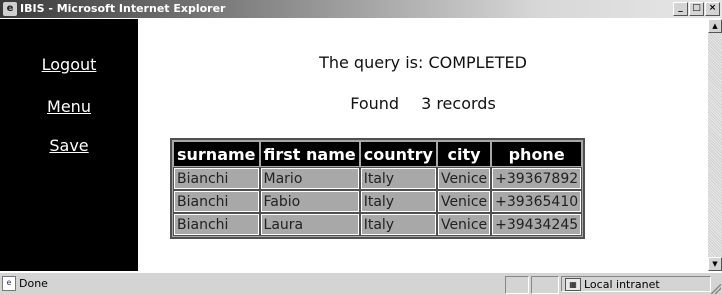 This screenshot has height=295, width=722. Describe the element at coordinates (537, 201) in the screenshot. I see `cell-phone: +39365410` at that location.